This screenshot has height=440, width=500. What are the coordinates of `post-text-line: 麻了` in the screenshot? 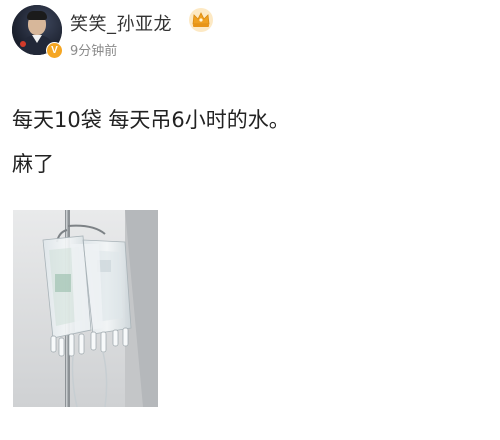 It's located at (33, 164).